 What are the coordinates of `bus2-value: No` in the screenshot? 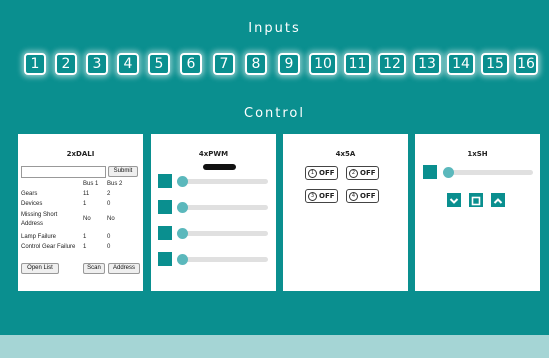 It's located at (111, 219).